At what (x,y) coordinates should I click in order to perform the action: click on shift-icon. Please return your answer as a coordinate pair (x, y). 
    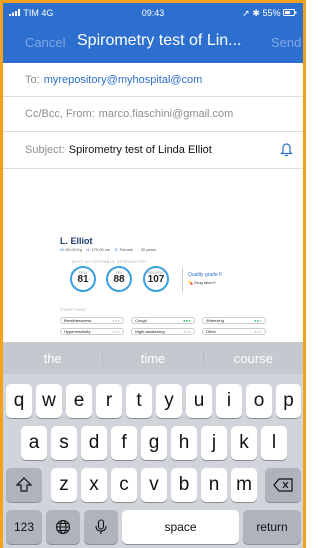
    Looking at the image, I should click on (24, 484).